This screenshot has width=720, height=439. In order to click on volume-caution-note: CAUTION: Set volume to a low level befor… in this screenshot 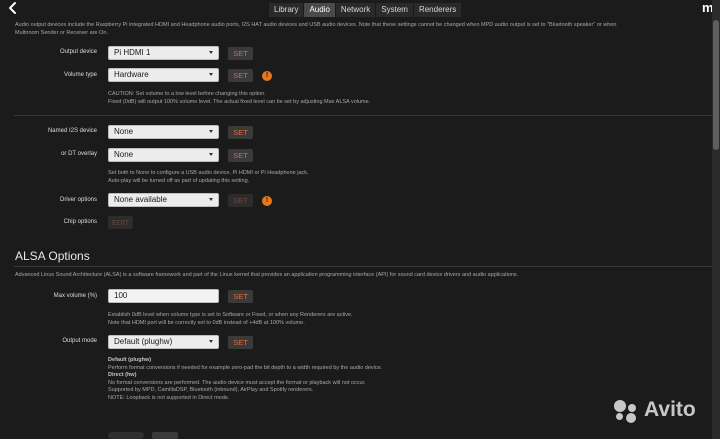, I will do `click(187, 94)`.